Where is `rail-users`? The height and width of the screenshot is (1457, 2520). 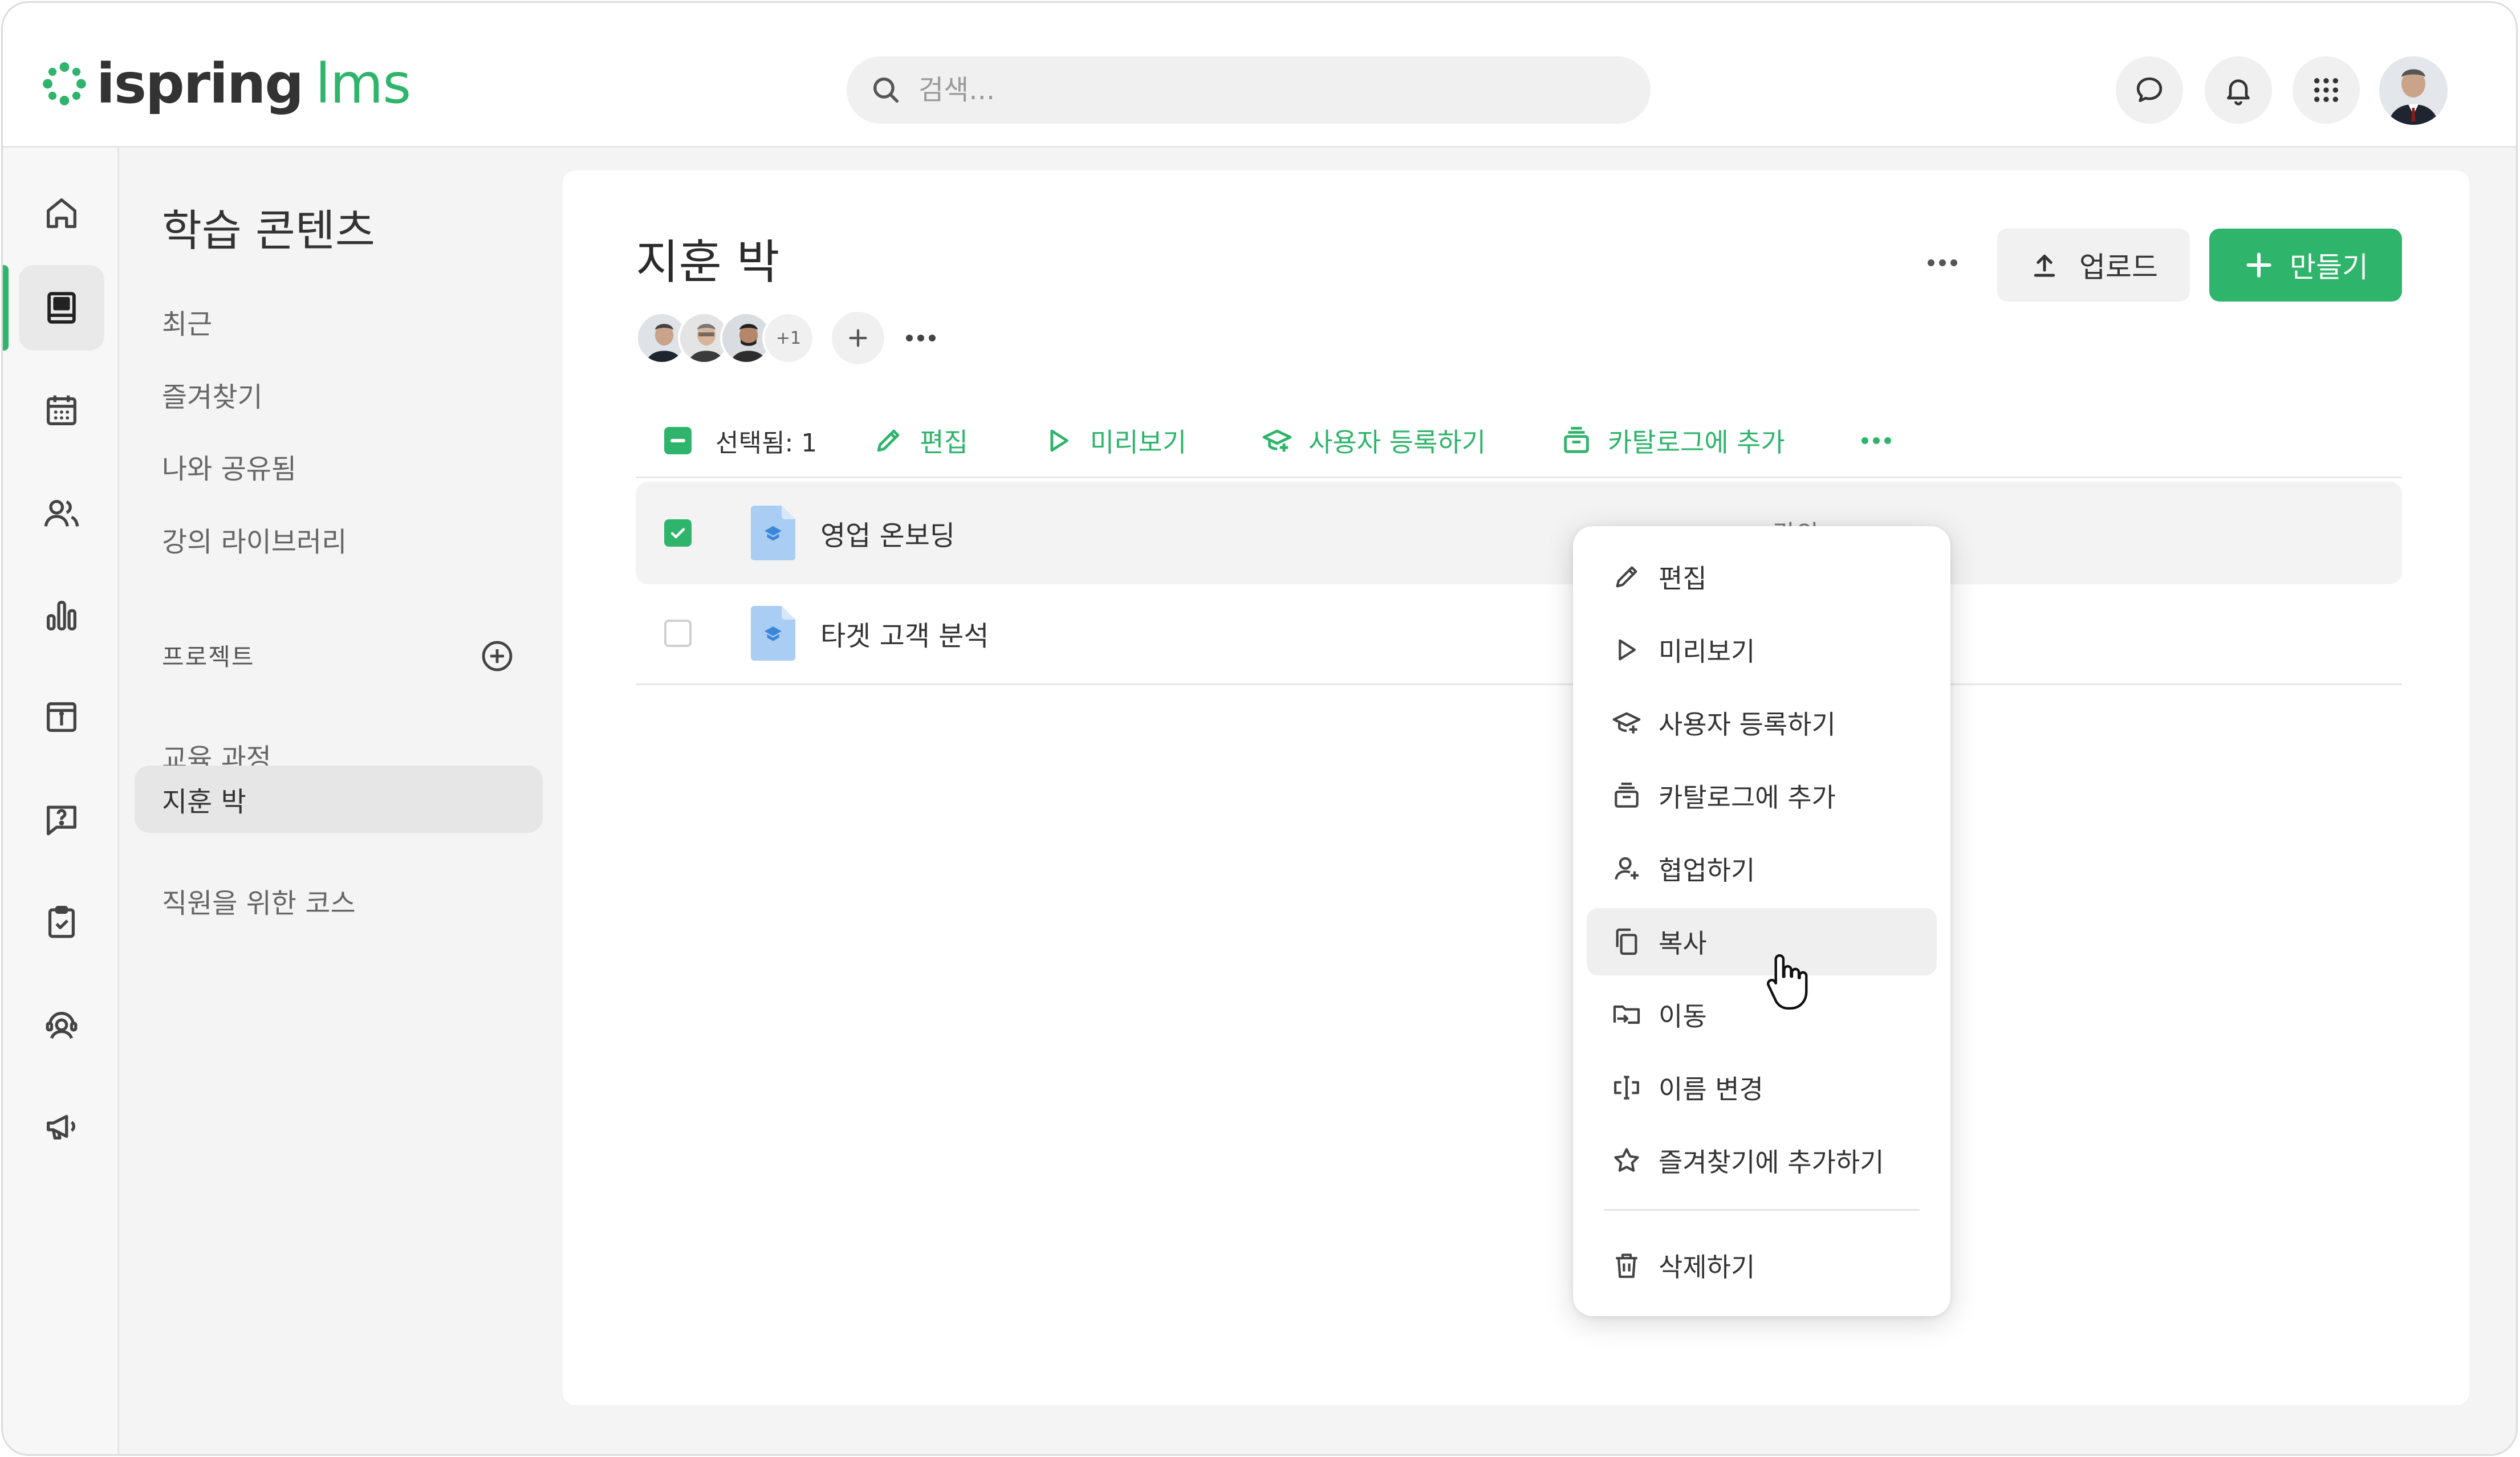
rail-users is located at coordinates (61, 513).